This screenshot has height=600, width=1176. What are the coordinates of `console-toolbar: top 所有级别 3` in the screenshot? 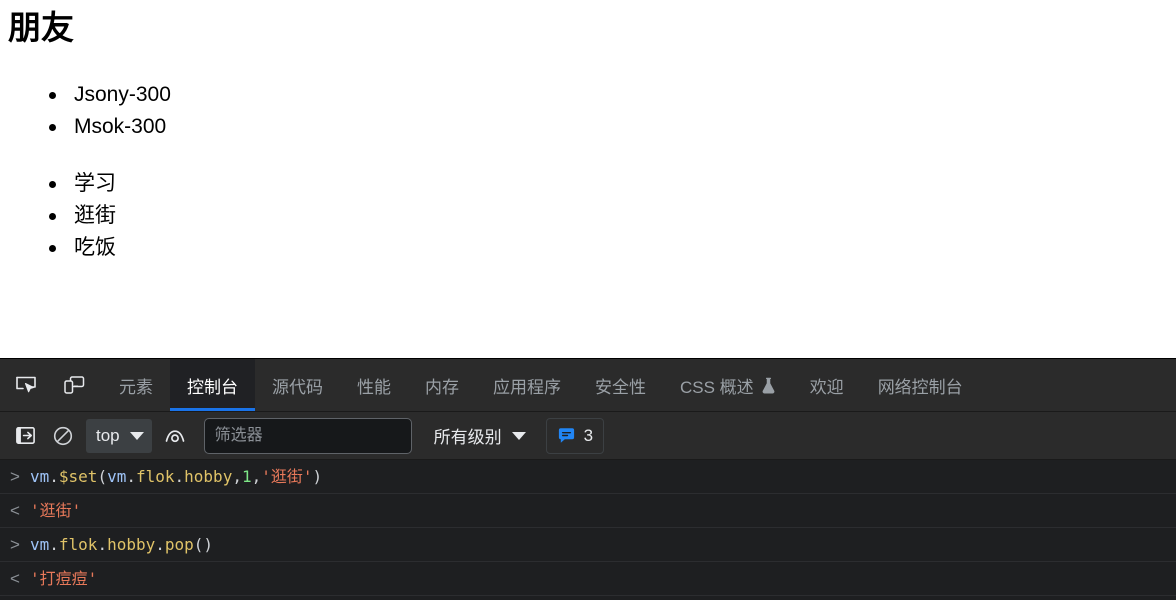 It's located at (588, 436).